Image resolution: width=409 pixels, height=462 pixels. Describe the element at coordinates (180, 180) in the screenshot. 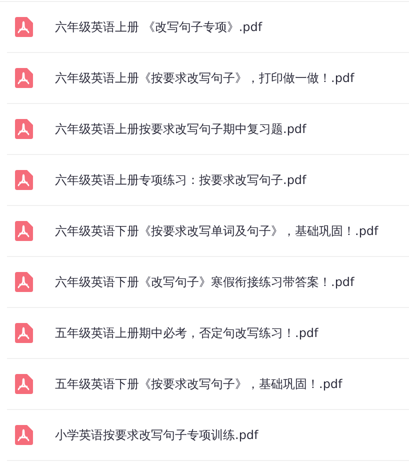

I see `file-name-link: 六年级英语上册专项练习：按要求改写句子.pdf` at that location.